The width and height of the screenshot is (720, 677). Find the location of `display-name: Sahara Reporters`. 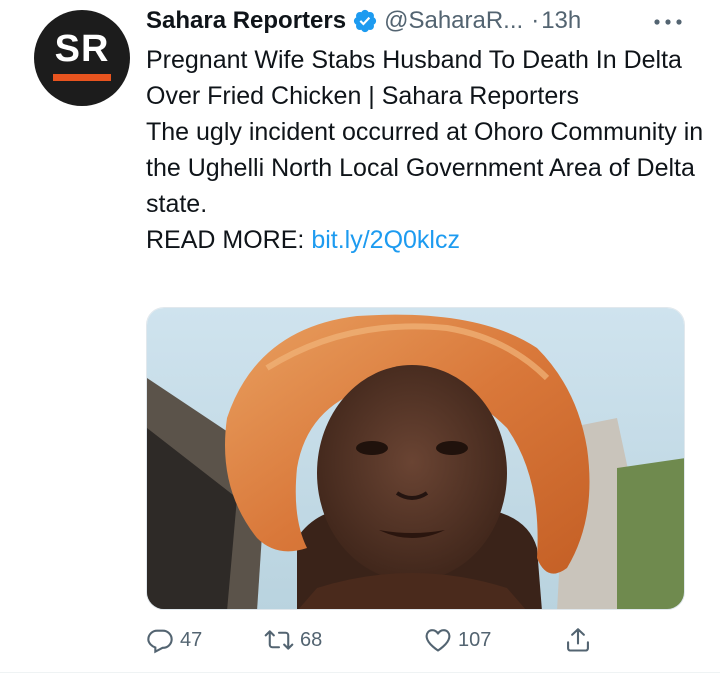

display-name: Sahara Reporters is located at coordinates (246, 21).